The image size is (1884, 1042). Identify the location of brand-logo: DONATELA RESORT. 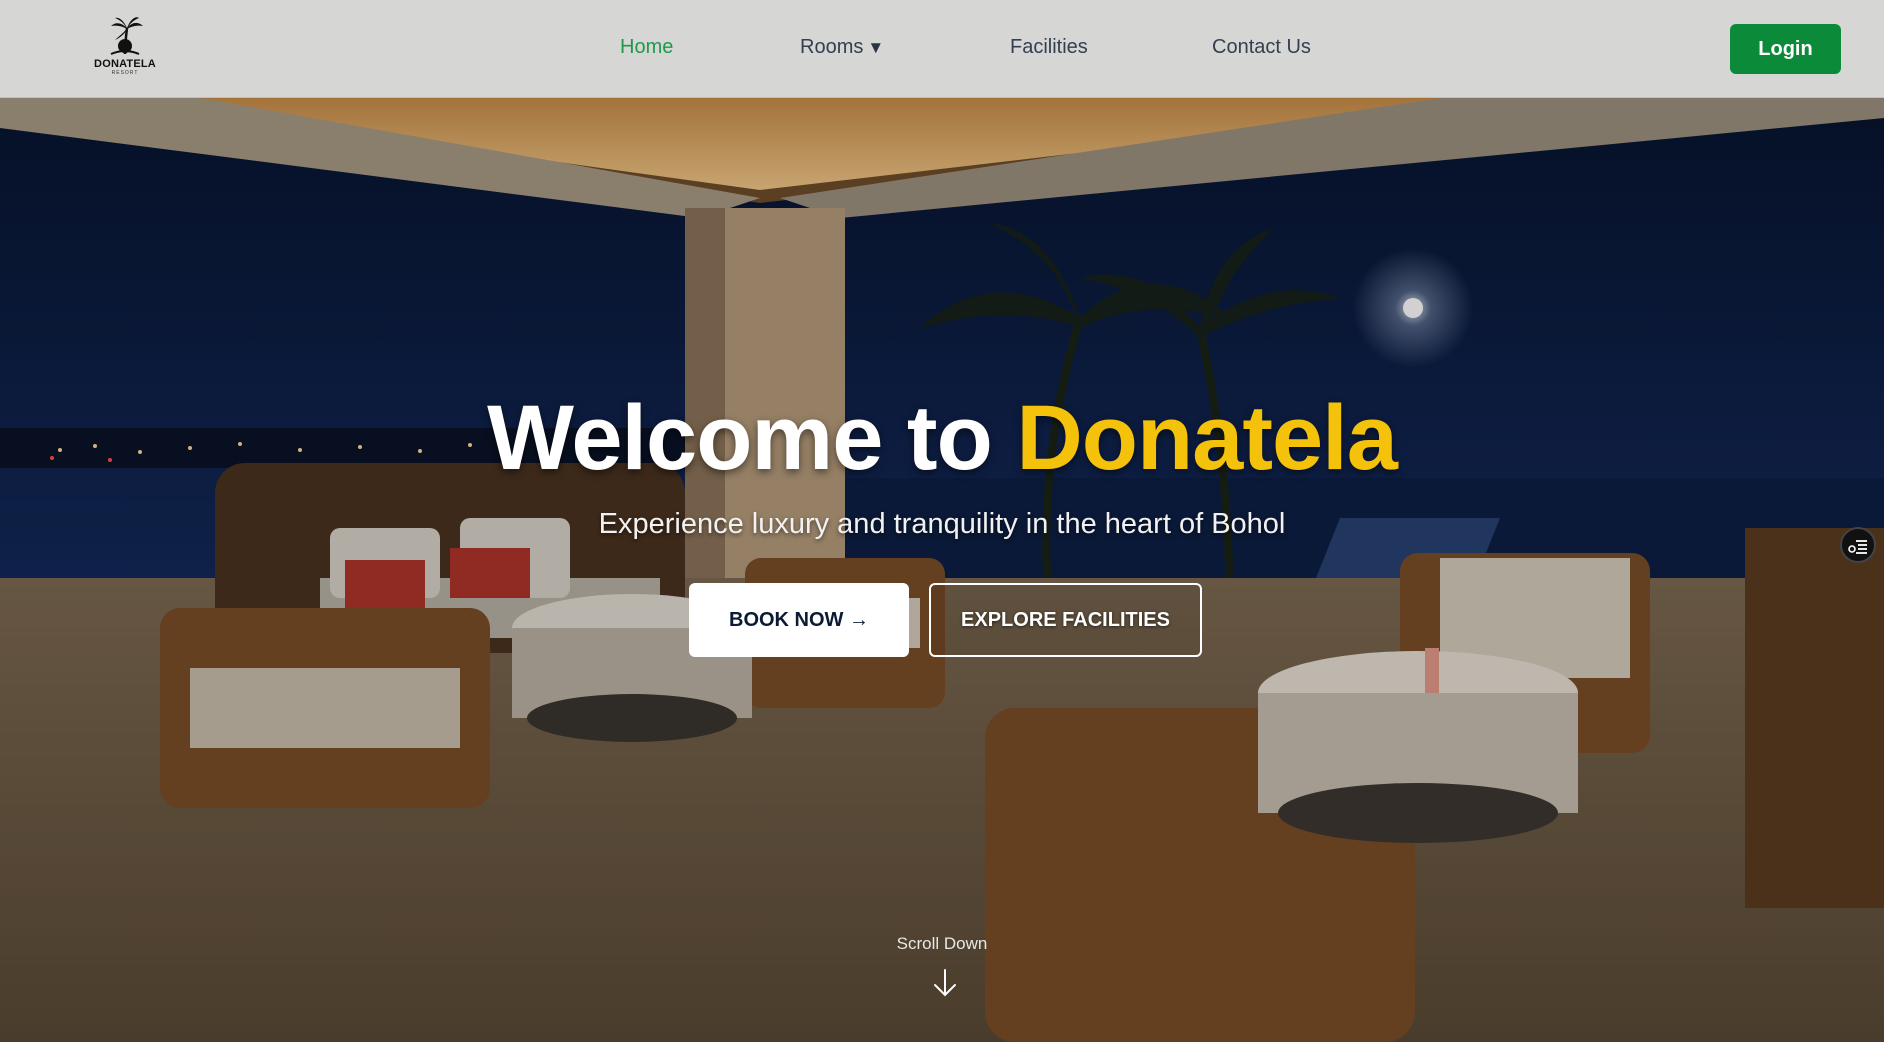
(125, 49).